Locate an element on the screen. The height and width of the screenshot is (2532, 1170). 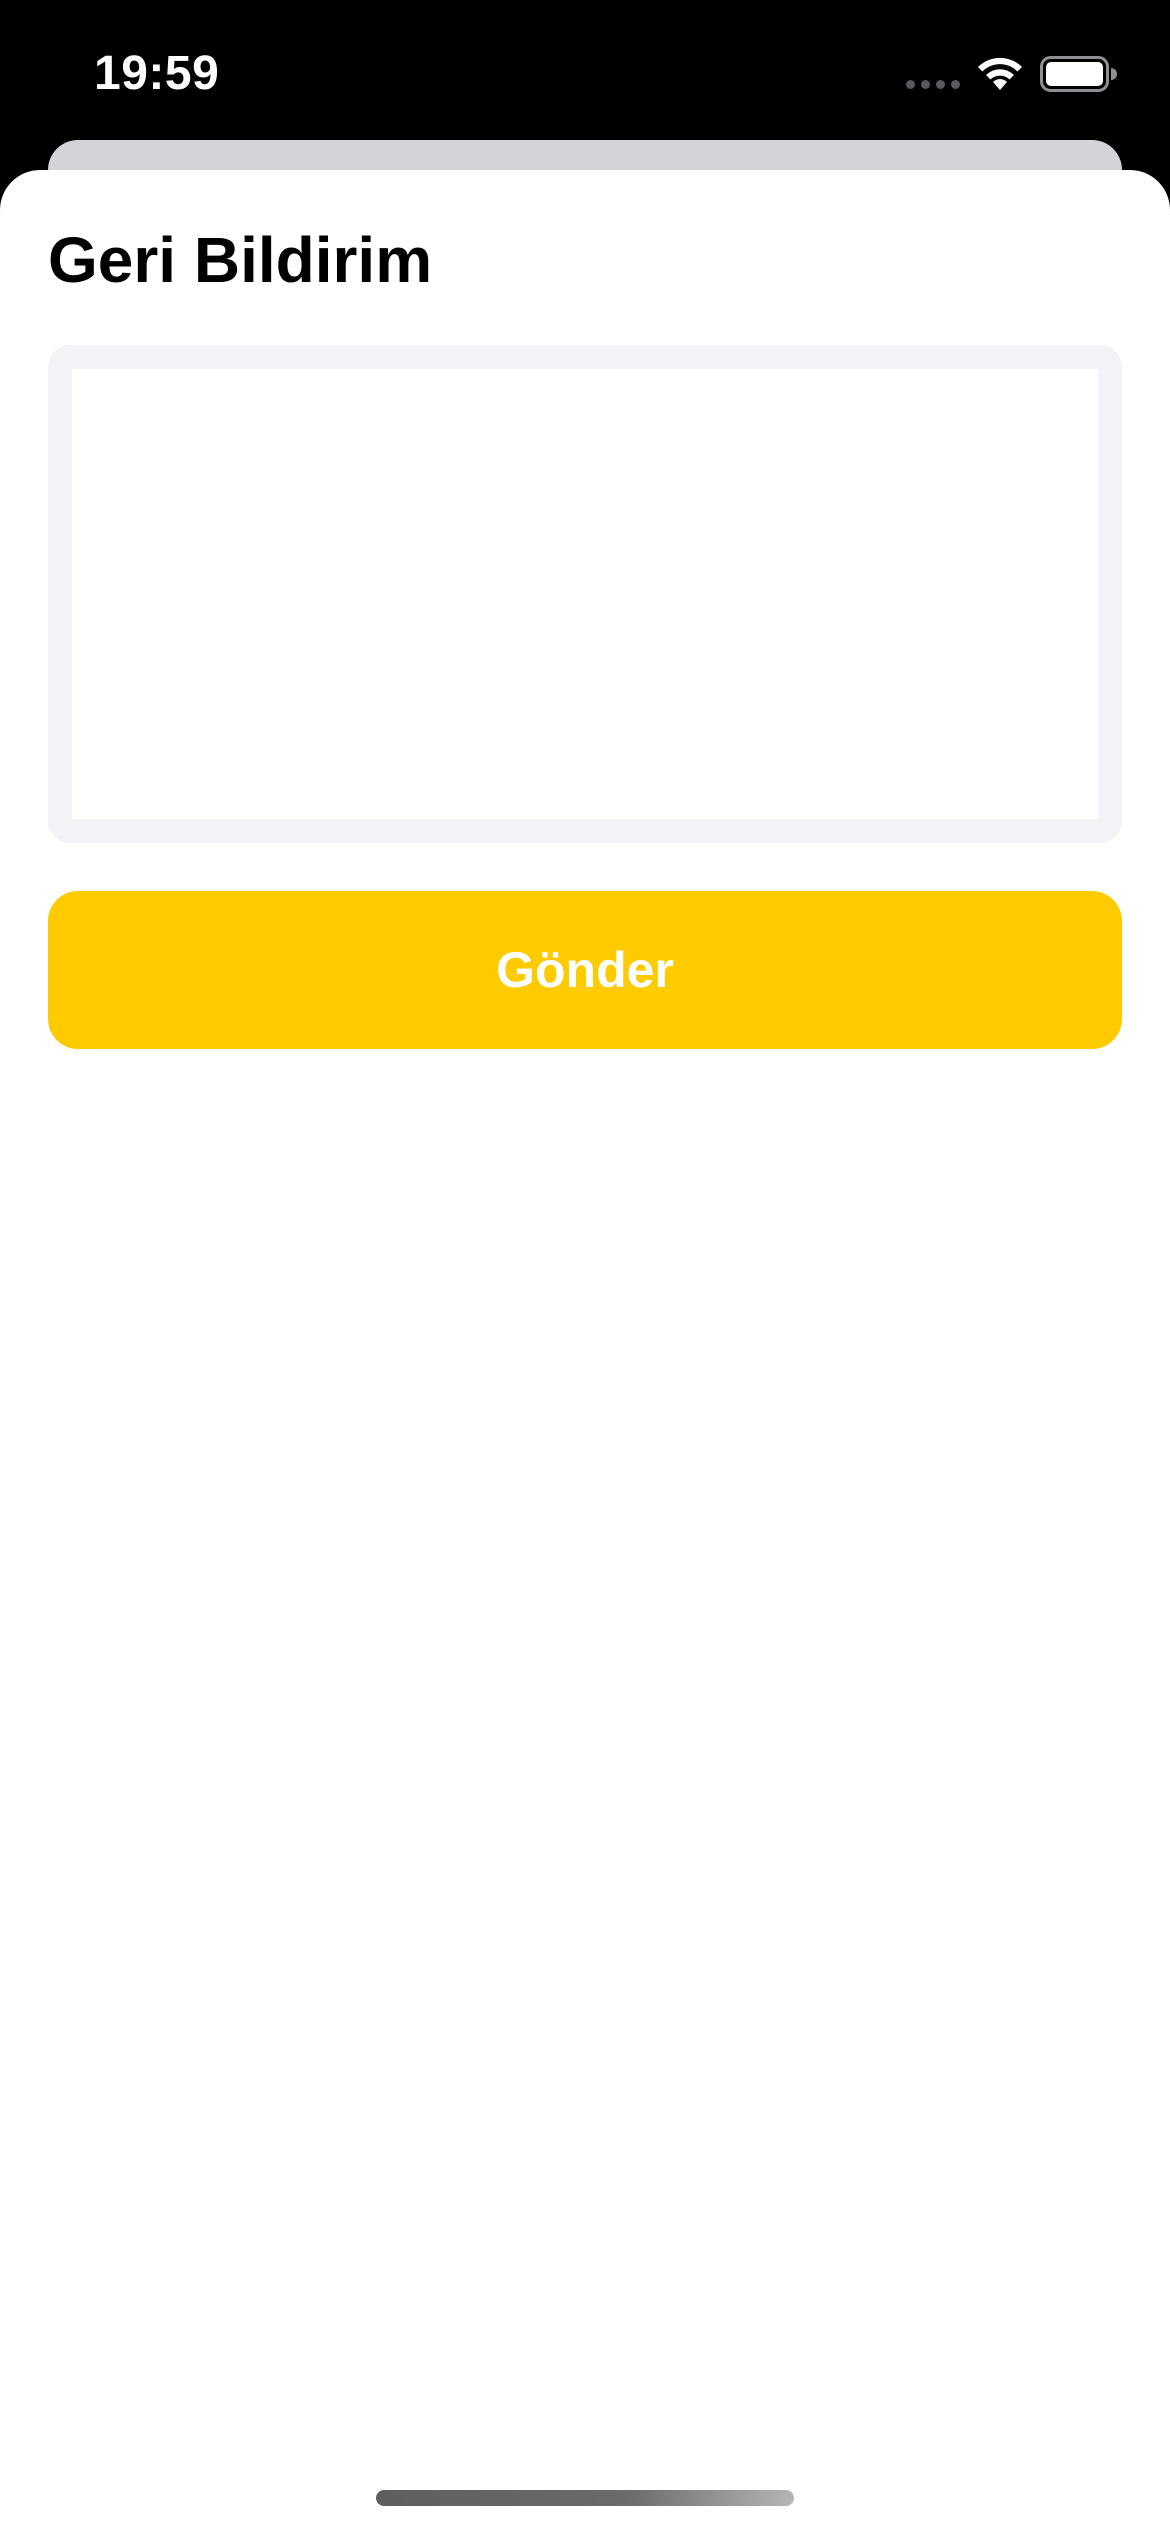
wifi-icon is located at coordinates (1000, 73).